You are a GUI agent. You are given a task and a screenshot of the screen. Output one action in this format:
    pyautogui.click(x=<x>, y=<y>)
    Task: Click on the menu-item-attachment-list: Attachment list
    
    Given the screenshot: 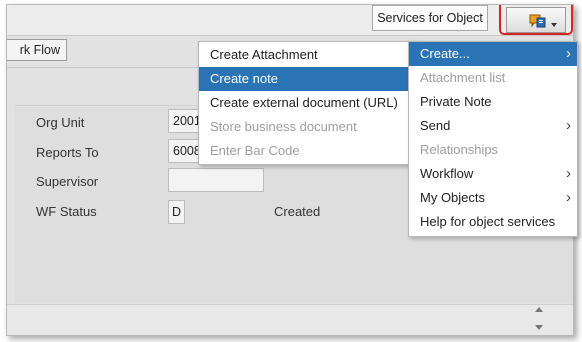 What is the action you would take?
    pyautogui.click(x=493, y=78)
    